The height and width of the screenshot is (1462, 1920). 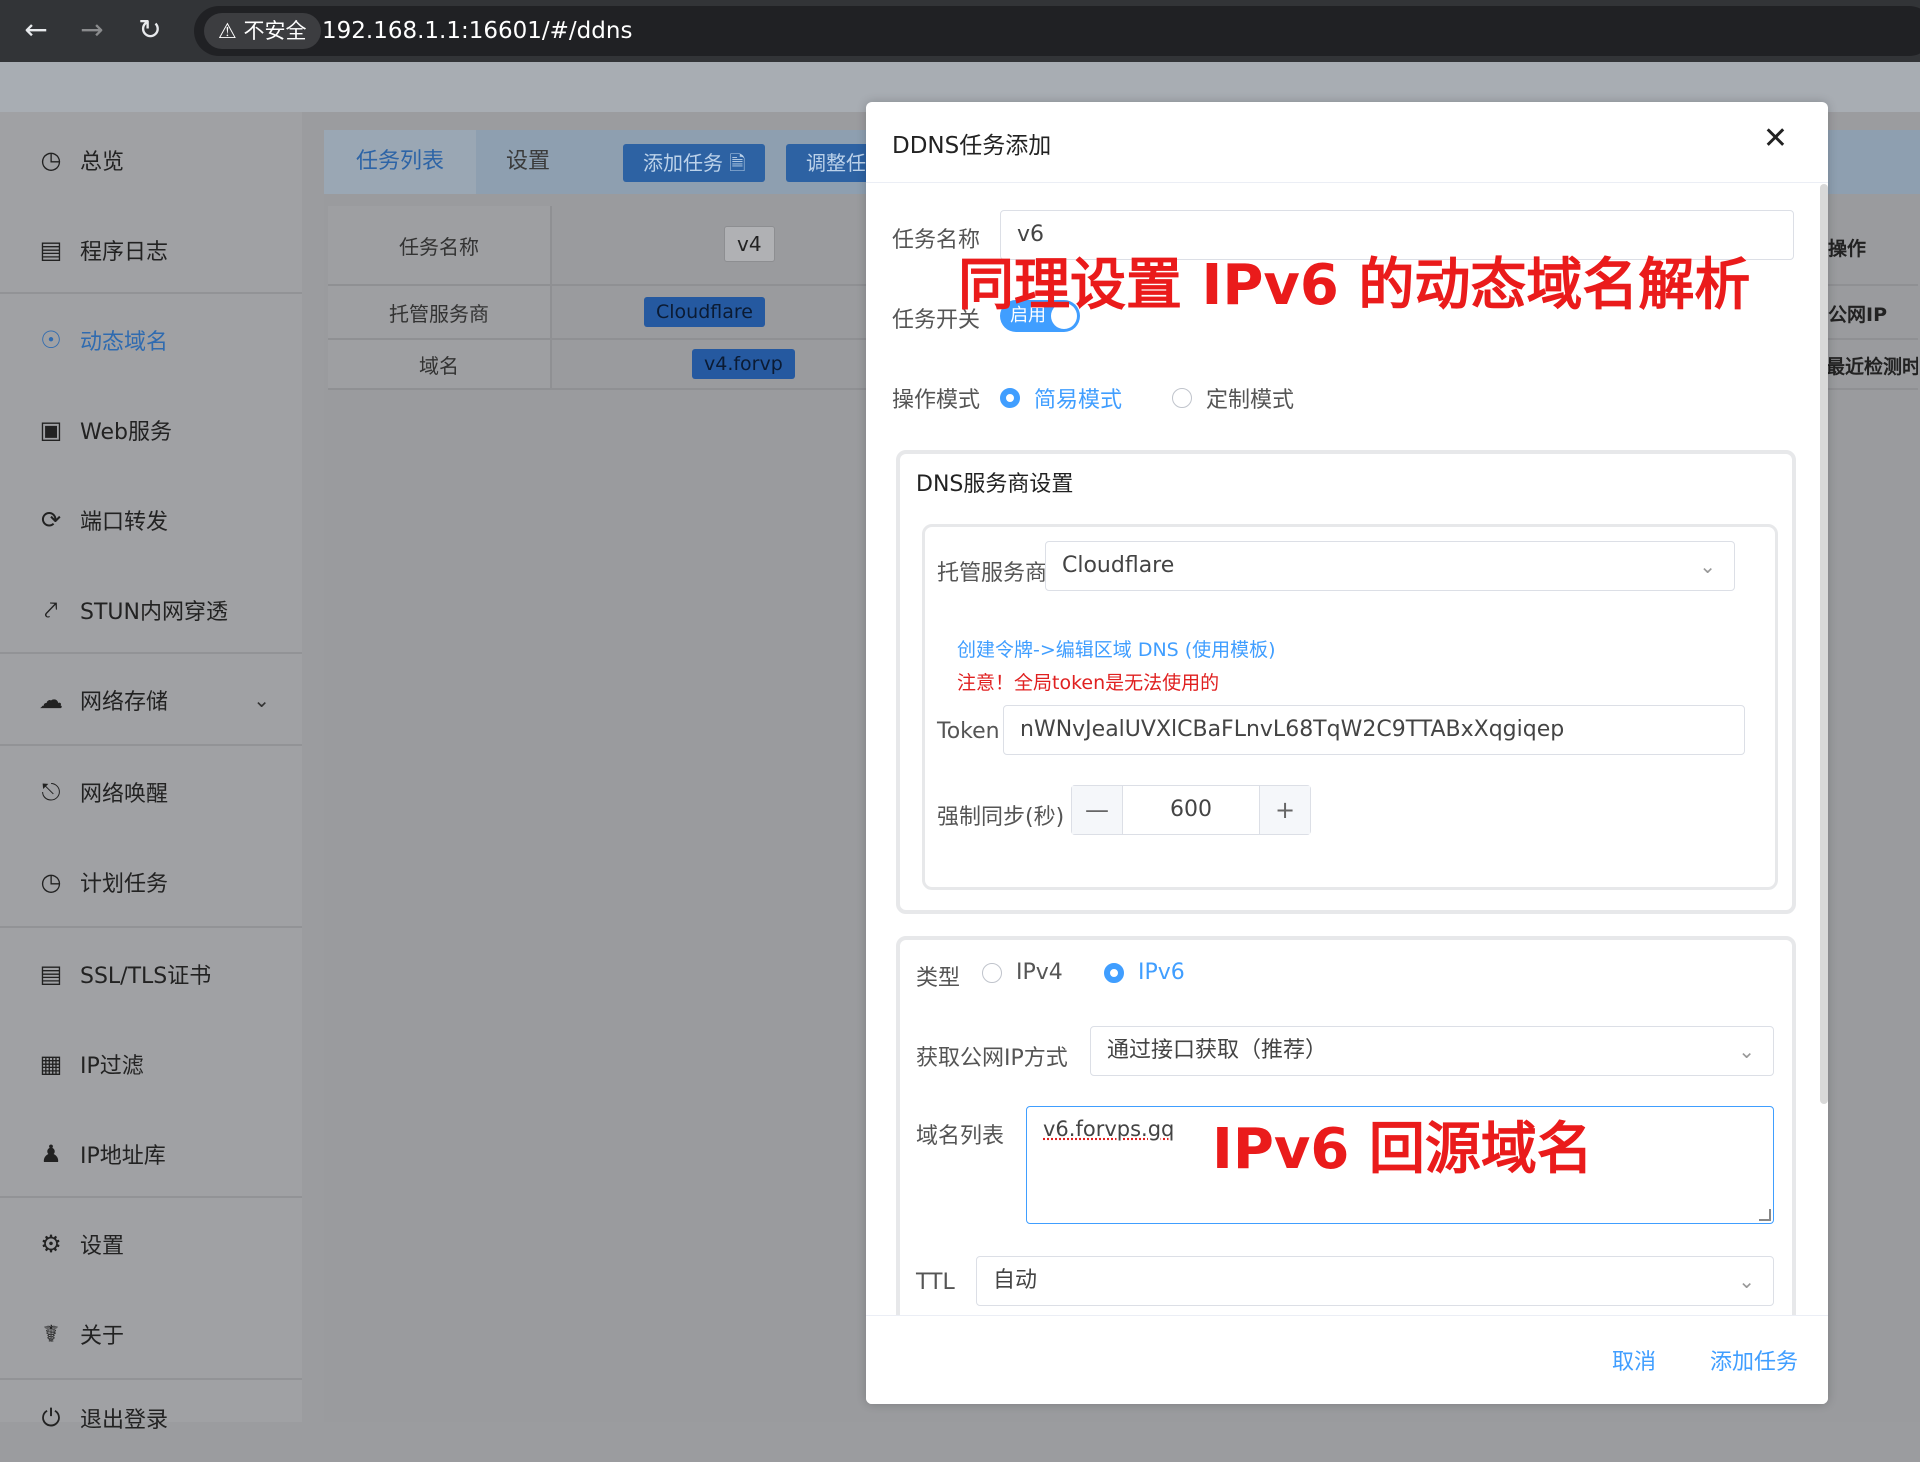 What do you see at coordinates (528, 162) in the screenshot?
I see `tab-settings: 设置` at bounding box center [528, 162].